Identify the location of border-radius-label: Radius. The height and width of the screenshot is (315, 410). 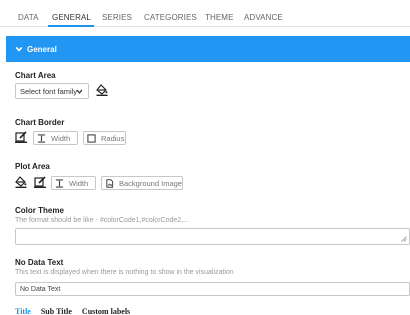
(113, 138).